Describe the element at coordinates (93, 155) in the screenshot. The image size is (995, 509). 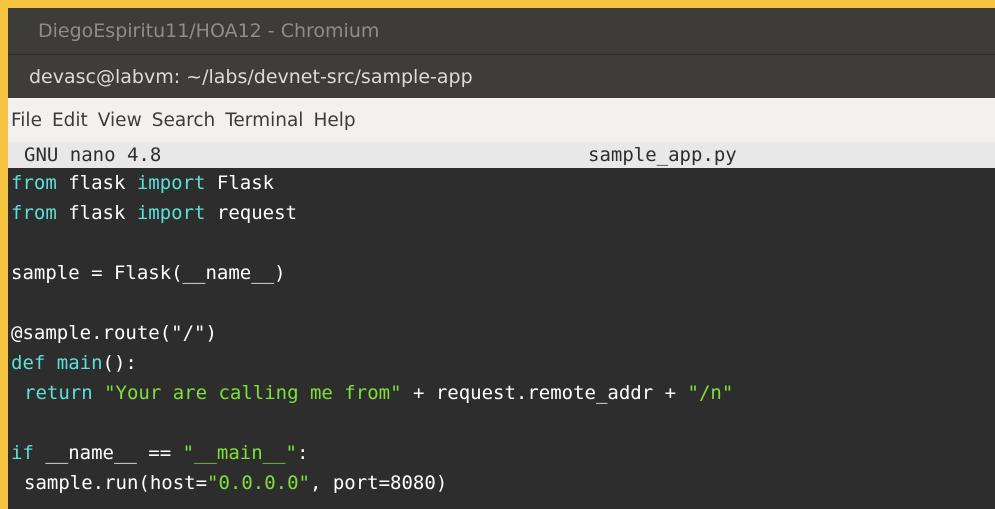
I see `nano-version: GNU nano 4.8` at that location.